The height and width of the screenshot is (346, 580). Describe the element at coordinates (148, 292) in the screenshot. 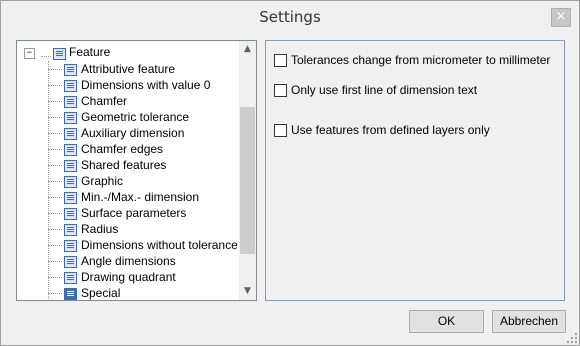

I see `tree-item: Special` at that location.